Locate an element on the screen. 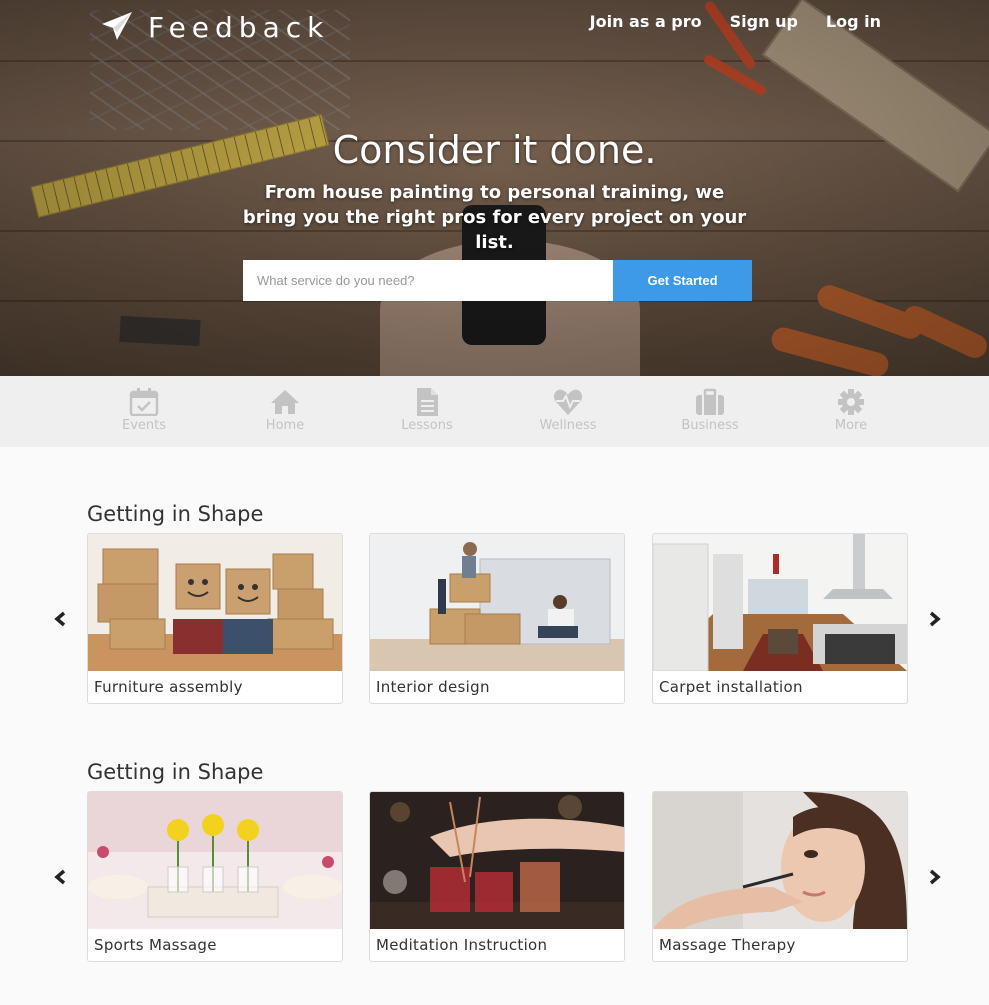 This screenshot has height=1005, width=989. service-card: Interior design is located at coordinates (497, 618).